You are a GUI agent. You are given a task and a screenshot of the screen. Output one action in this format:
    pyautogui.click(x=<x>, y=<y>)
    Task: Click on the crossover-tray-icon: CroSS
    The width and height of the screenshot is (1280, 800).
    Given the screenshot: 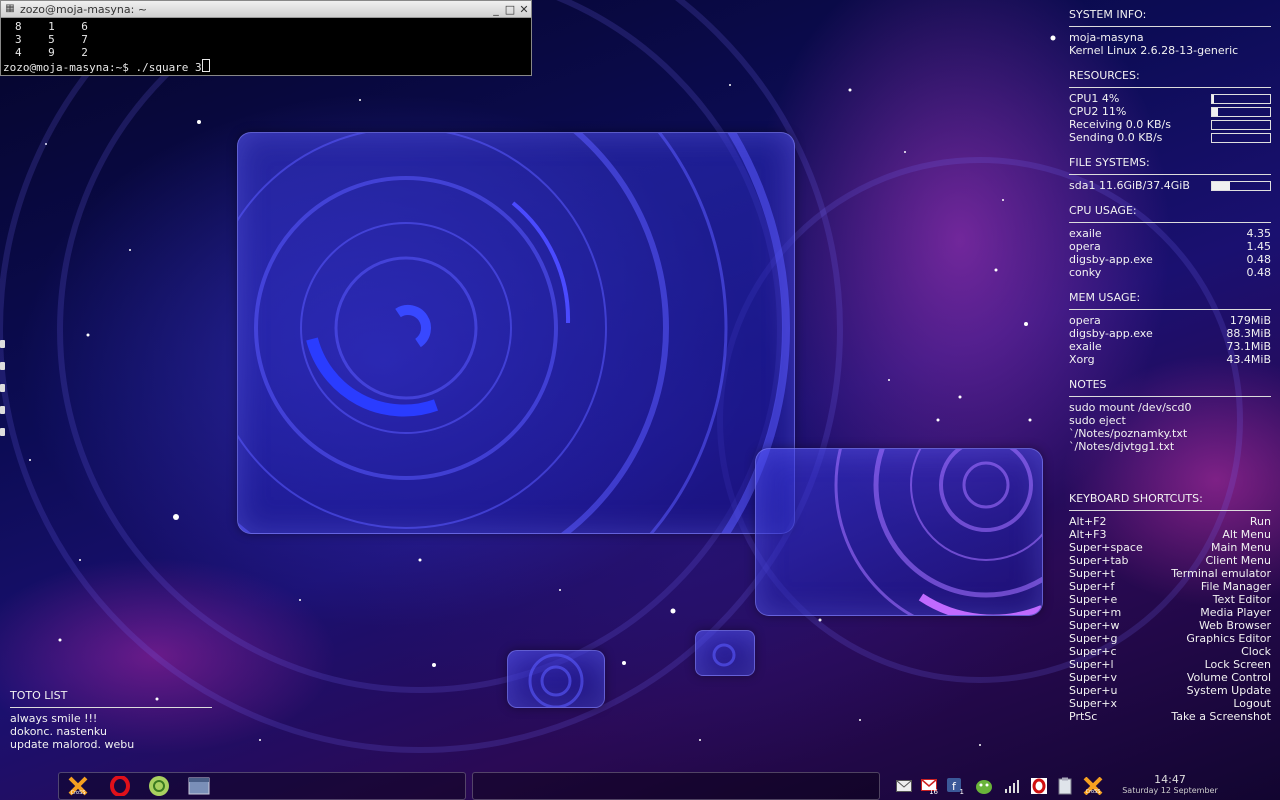 What is the action you would take?
    pyautogui.click(x=1093, y=786)
    